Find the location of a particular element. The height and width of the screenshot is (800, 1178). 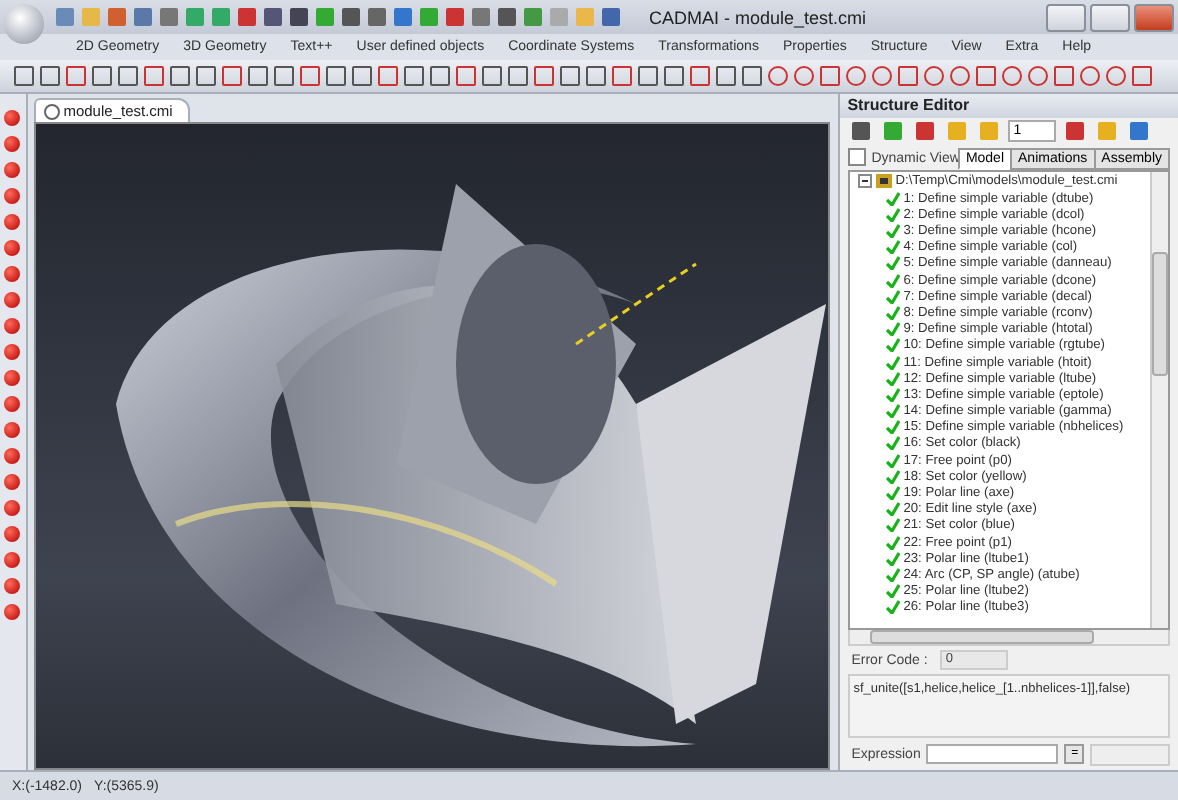

minimize-button is located at coordinates (1066, 17).